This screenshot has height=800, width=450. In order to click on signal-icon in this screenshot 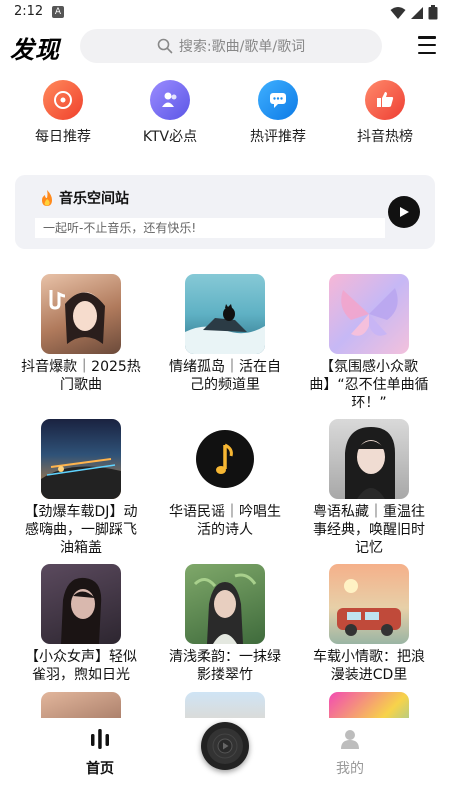, I will do `click(417, 12)`.